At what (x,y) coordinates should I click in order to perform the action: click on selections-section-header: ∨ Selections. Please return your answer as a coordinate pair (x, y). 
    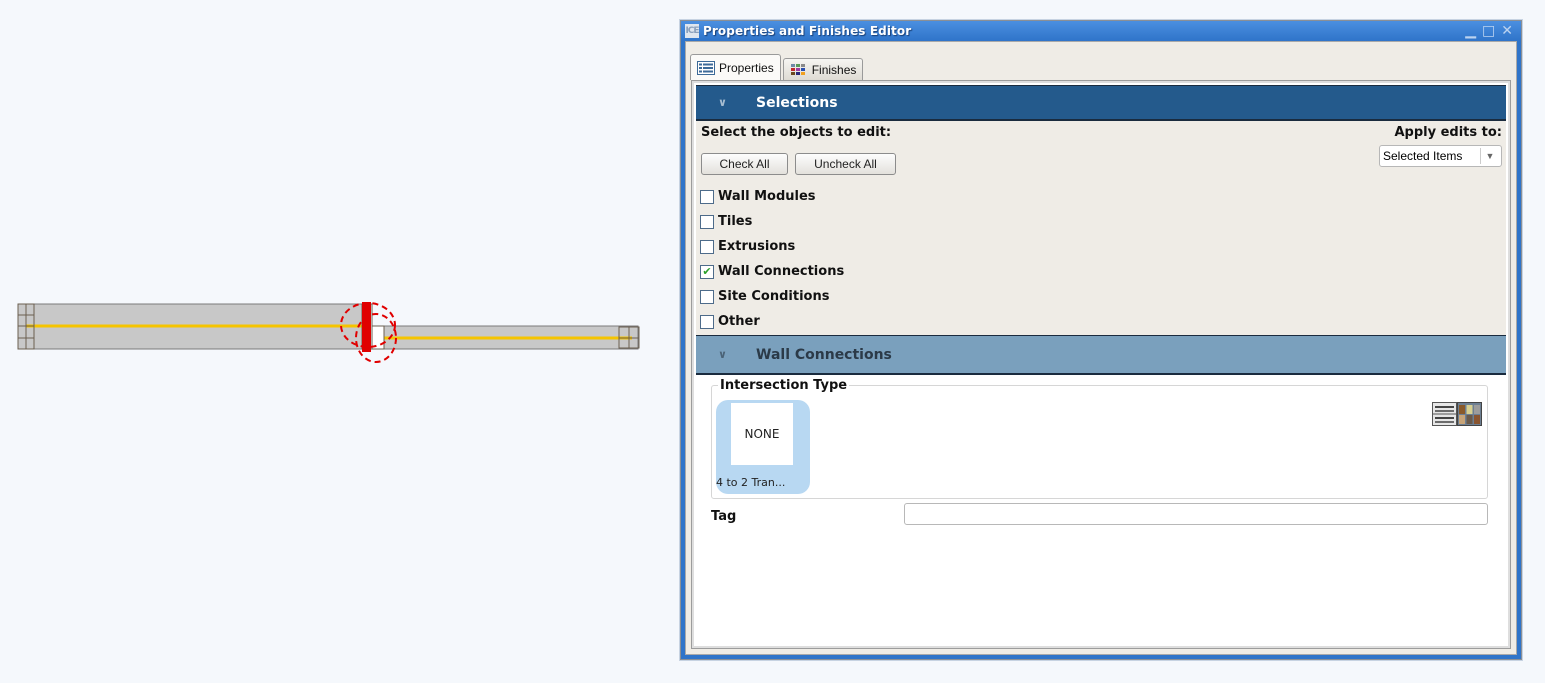
    Looking at the image, I should click on (1101, 103).